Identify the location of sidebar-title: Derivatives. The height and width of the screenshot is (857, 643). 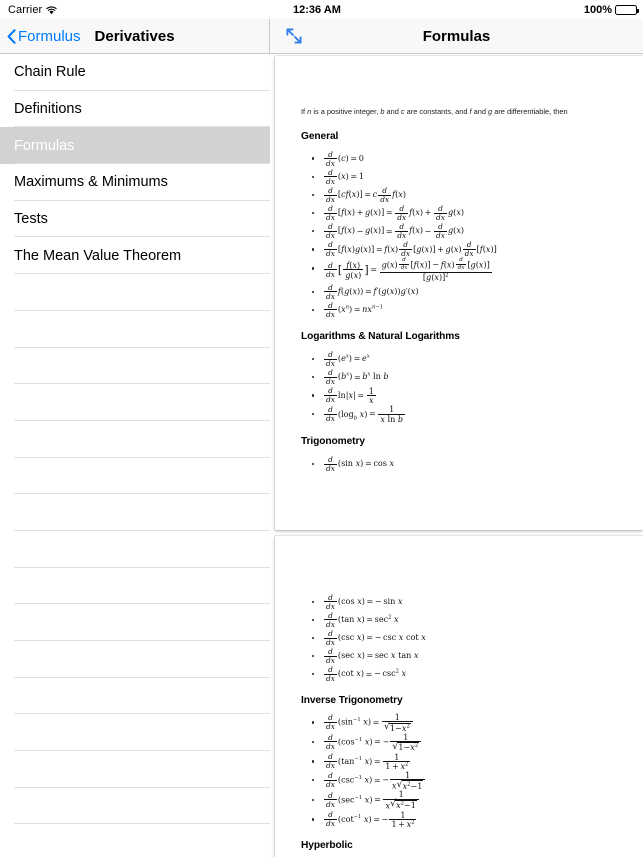
(134, 36).